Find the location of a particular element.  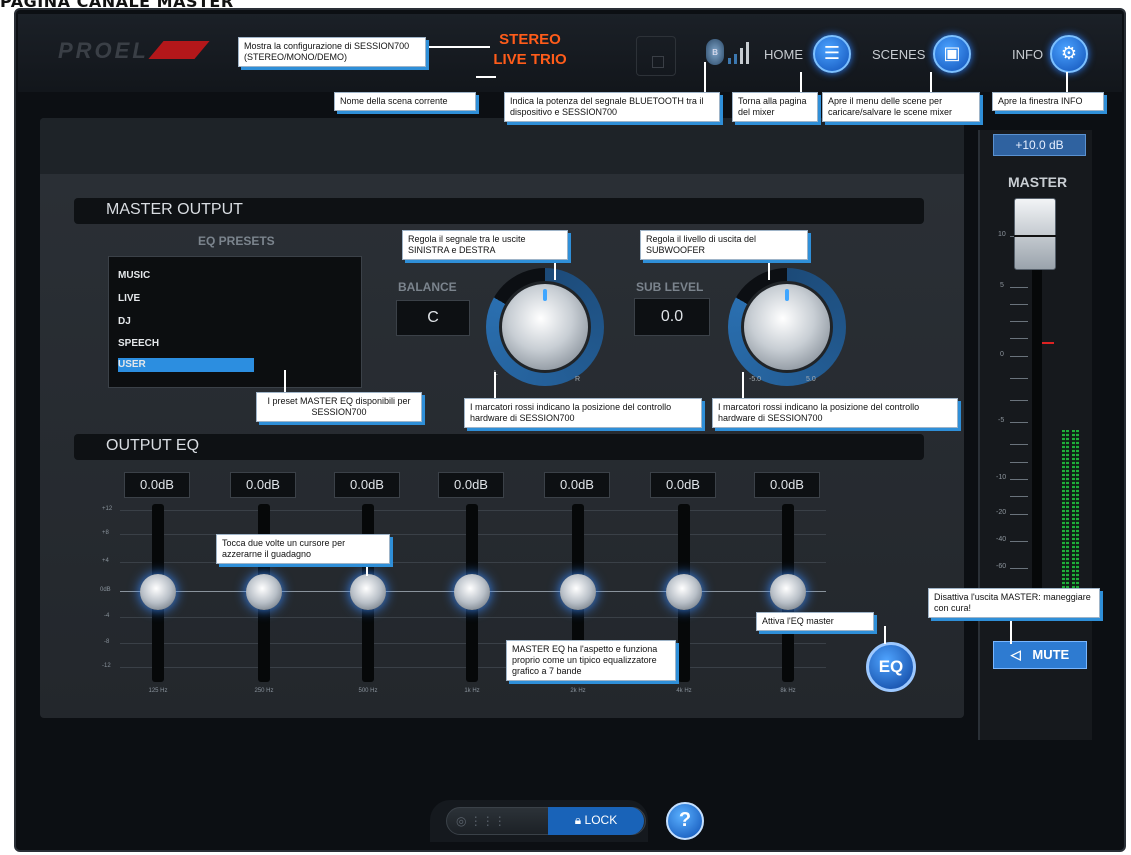

scenes-button: ▣ is located at coordinates (952, 54).